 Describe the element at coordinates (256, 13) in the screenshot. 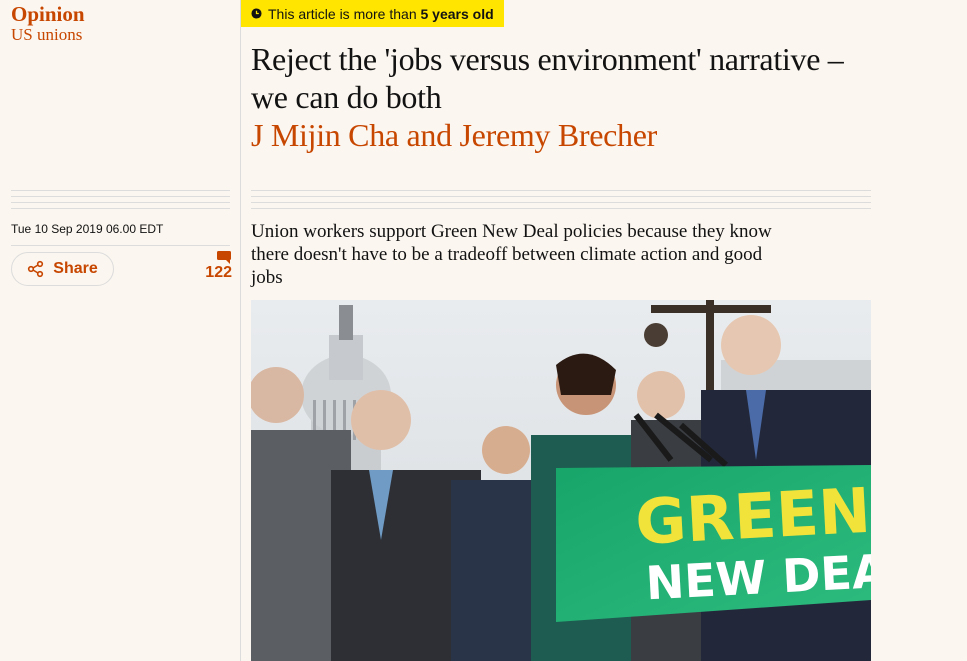

I see `clock-icon` at that location.